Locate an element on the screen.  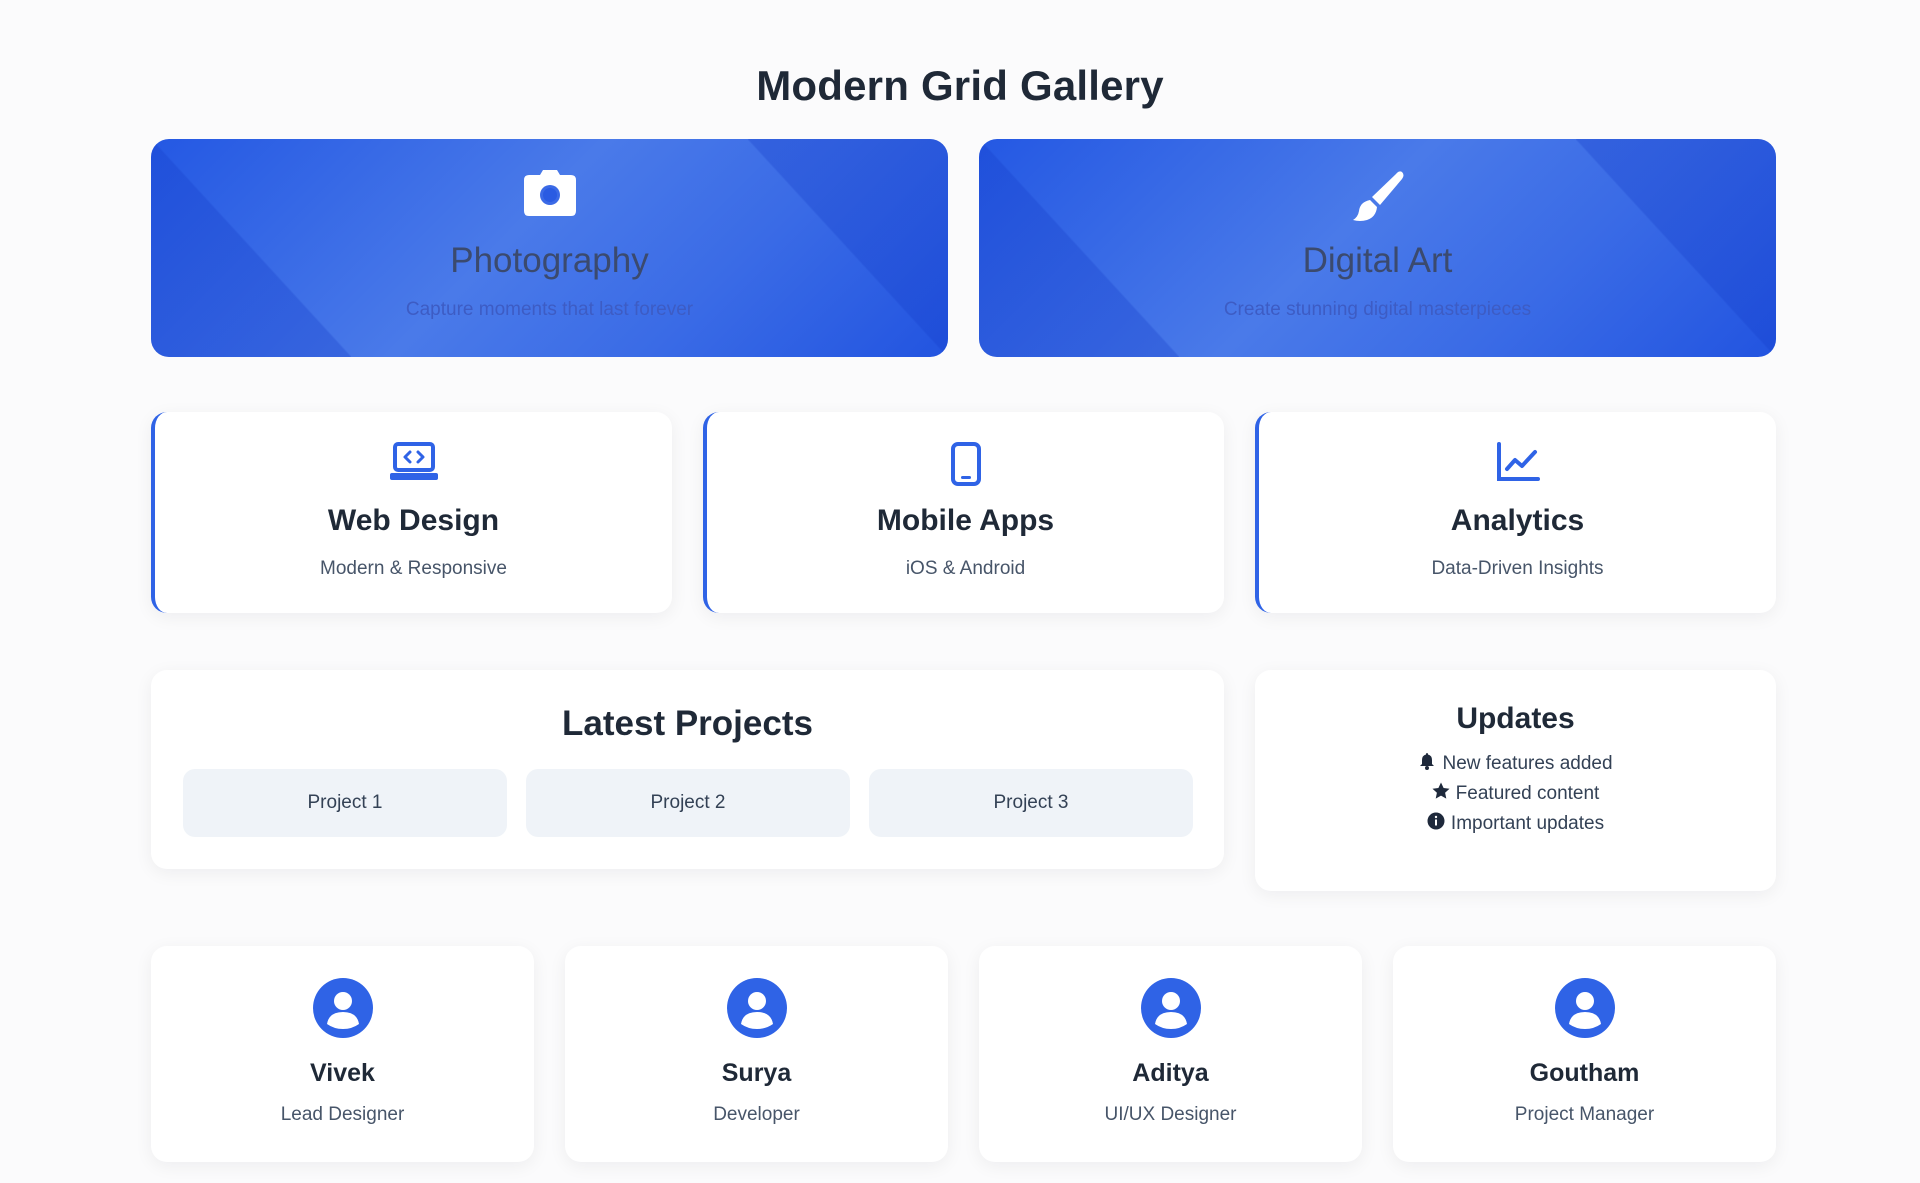
hero-title: Digital Art is located at coordinates (1377, 260).